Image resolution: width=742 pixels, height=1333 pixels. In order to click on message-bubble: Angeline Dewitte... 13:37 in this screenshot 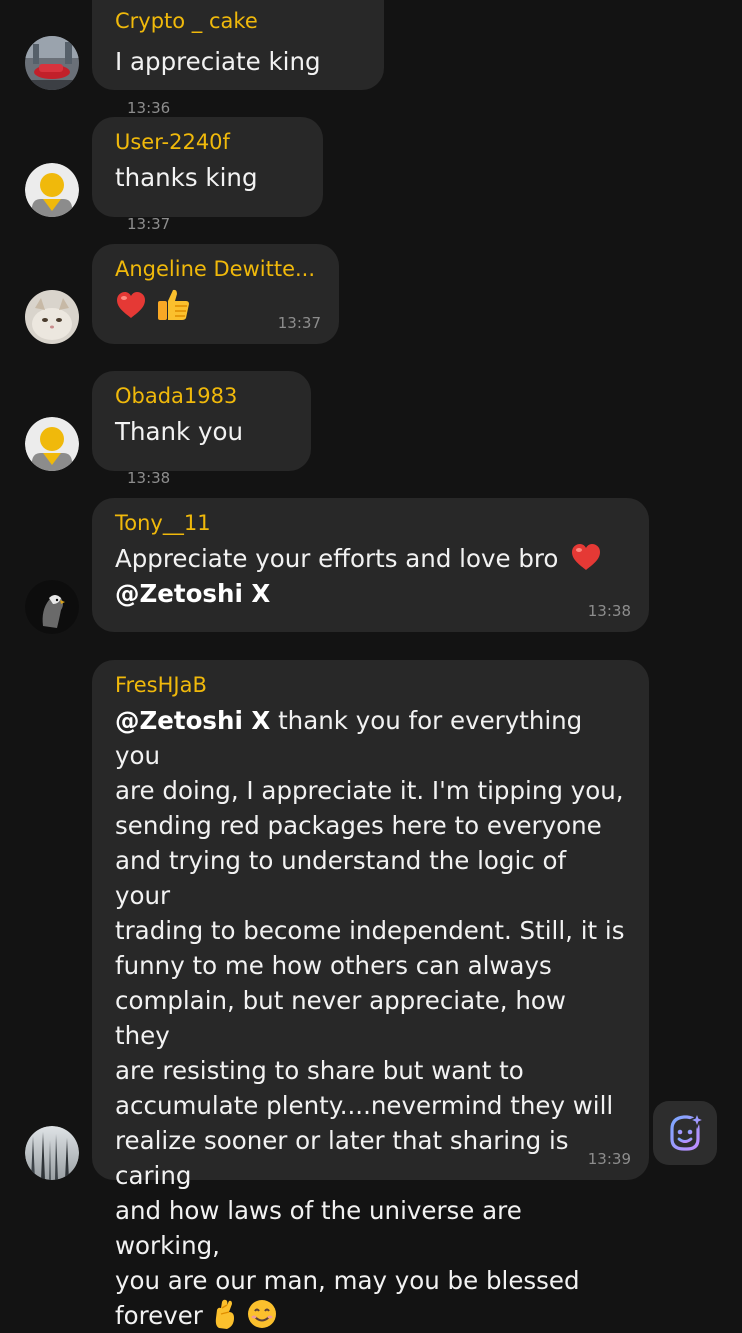, I will do `click(215, 294)`.